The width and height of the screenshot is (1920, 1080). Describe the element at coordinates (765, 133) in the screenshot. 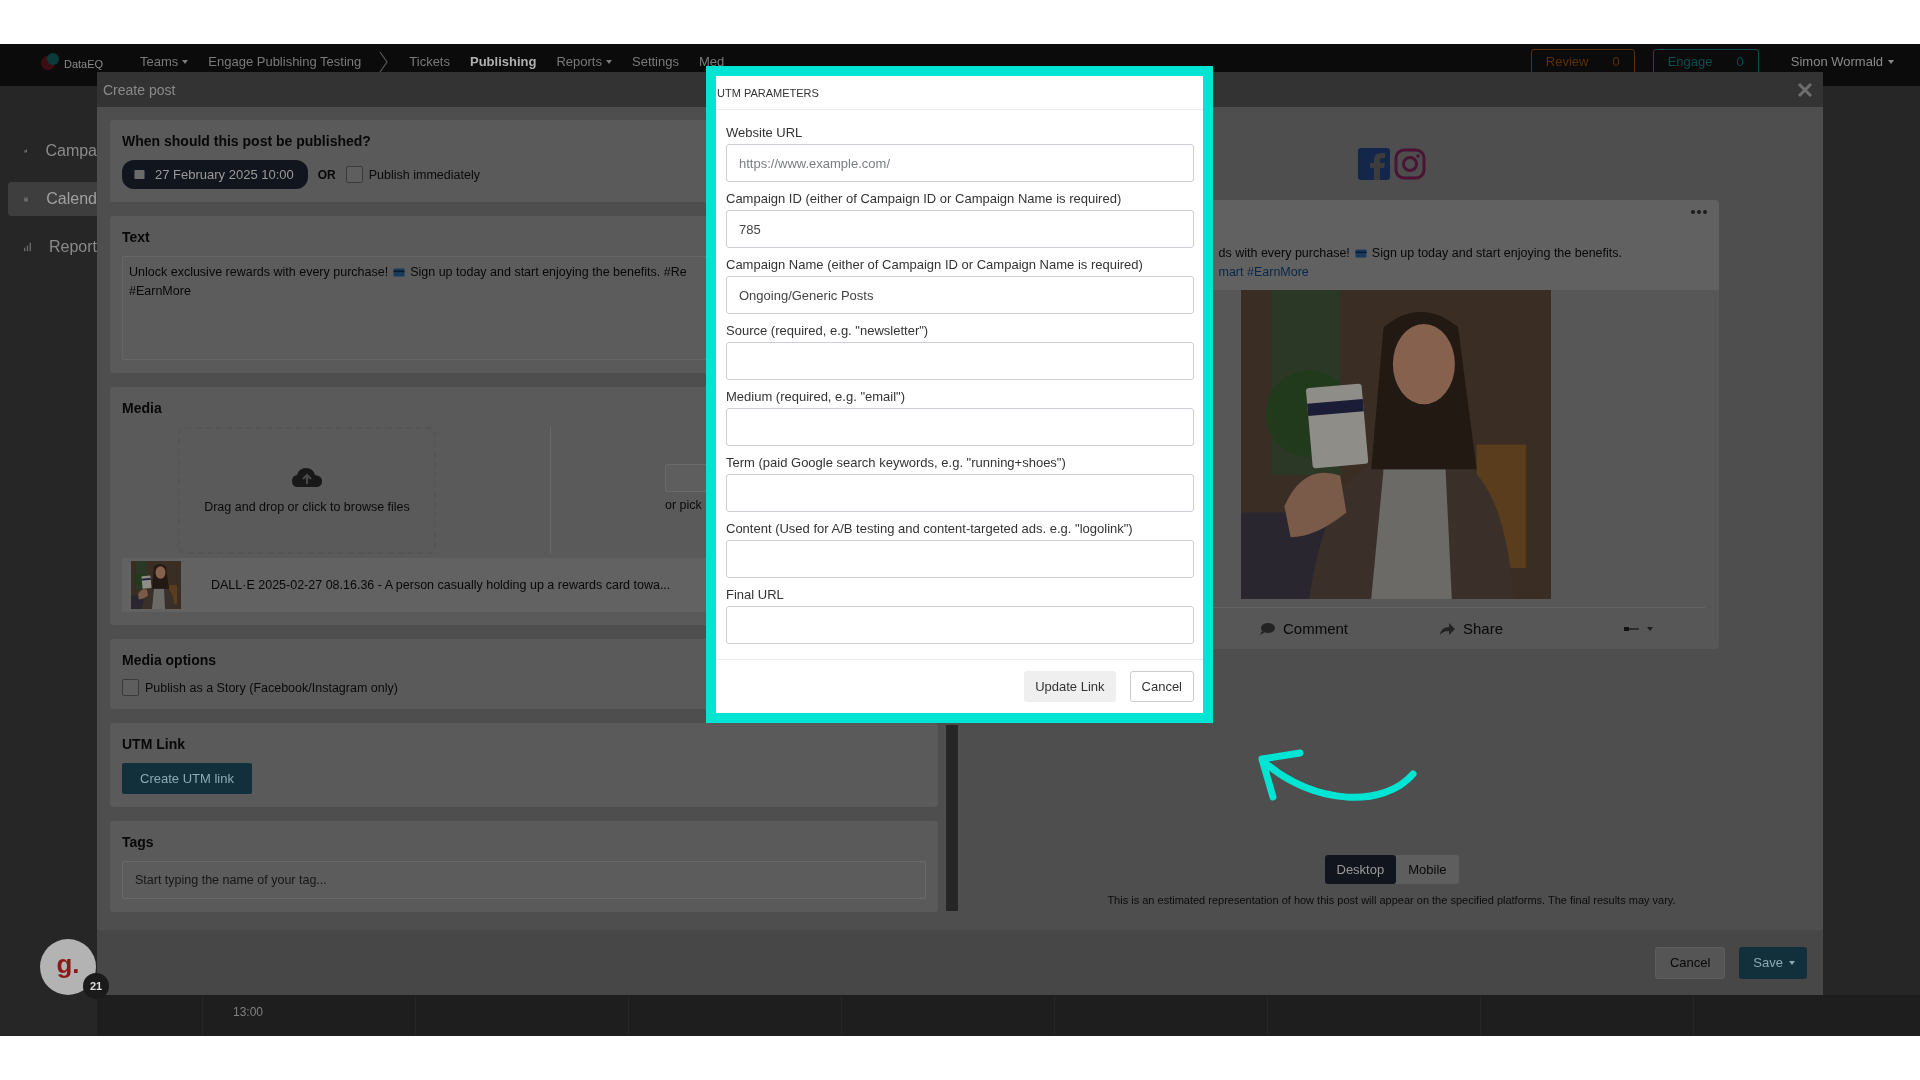

I see `field-label: Website URL` at that location.